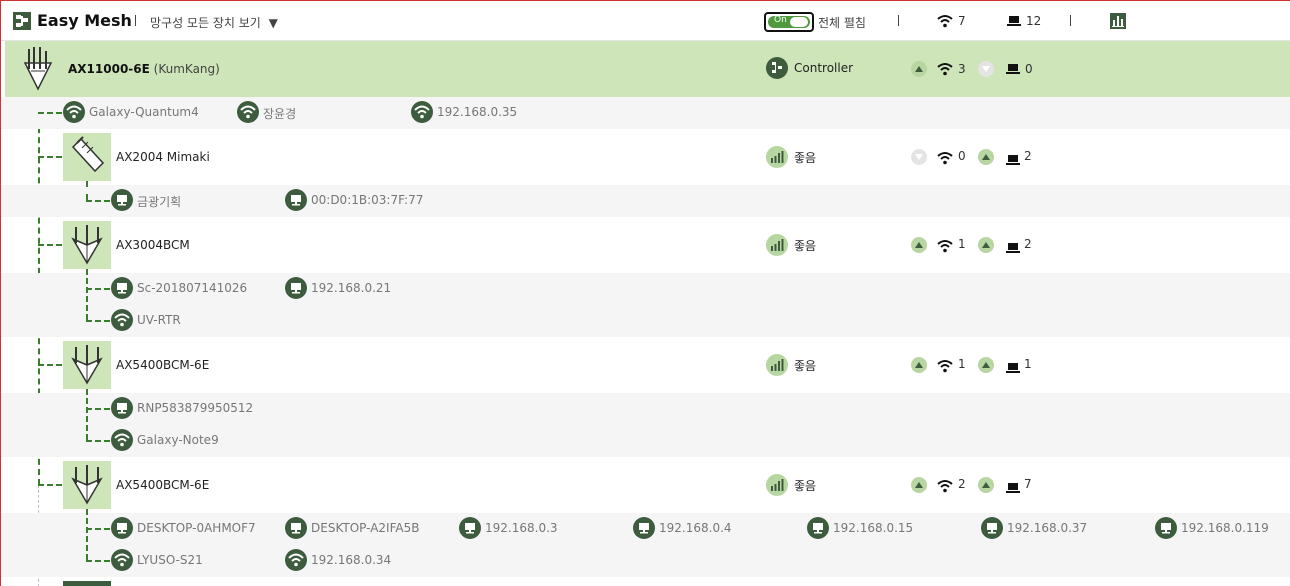  What do you see at coordinates (1034, 21) in the screenshot?
I see `total-pc-count: 12` at bounding box center [1034, 21].